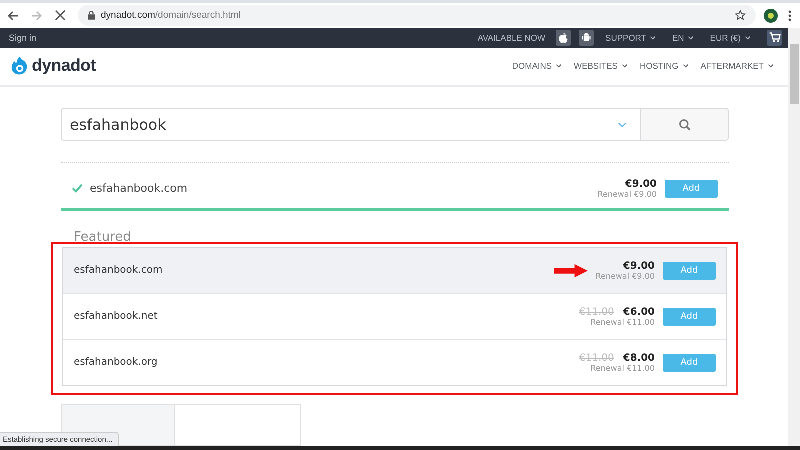  Describe the element at coordinates (537, 66) in the screenshot. I see `nav-menu: DOMAINS` at that location.